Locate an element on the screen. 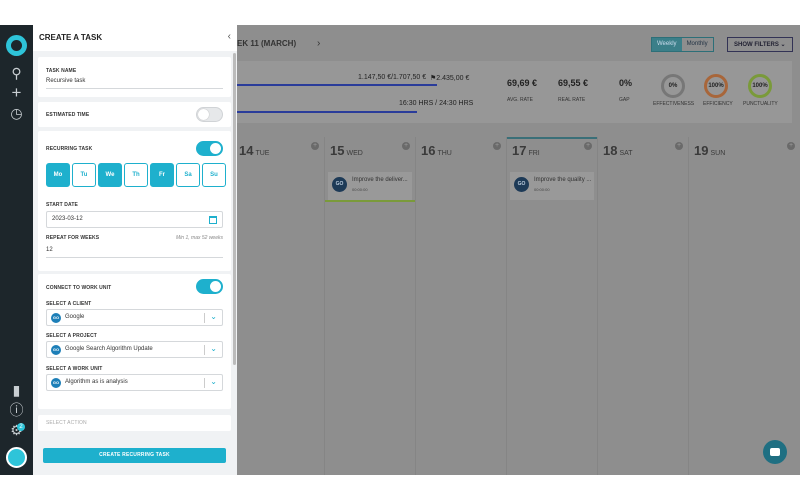 Image resolution: width=800 pixels, height=500 pixels. next-week-icon: › is located at coordinates (318, 43).